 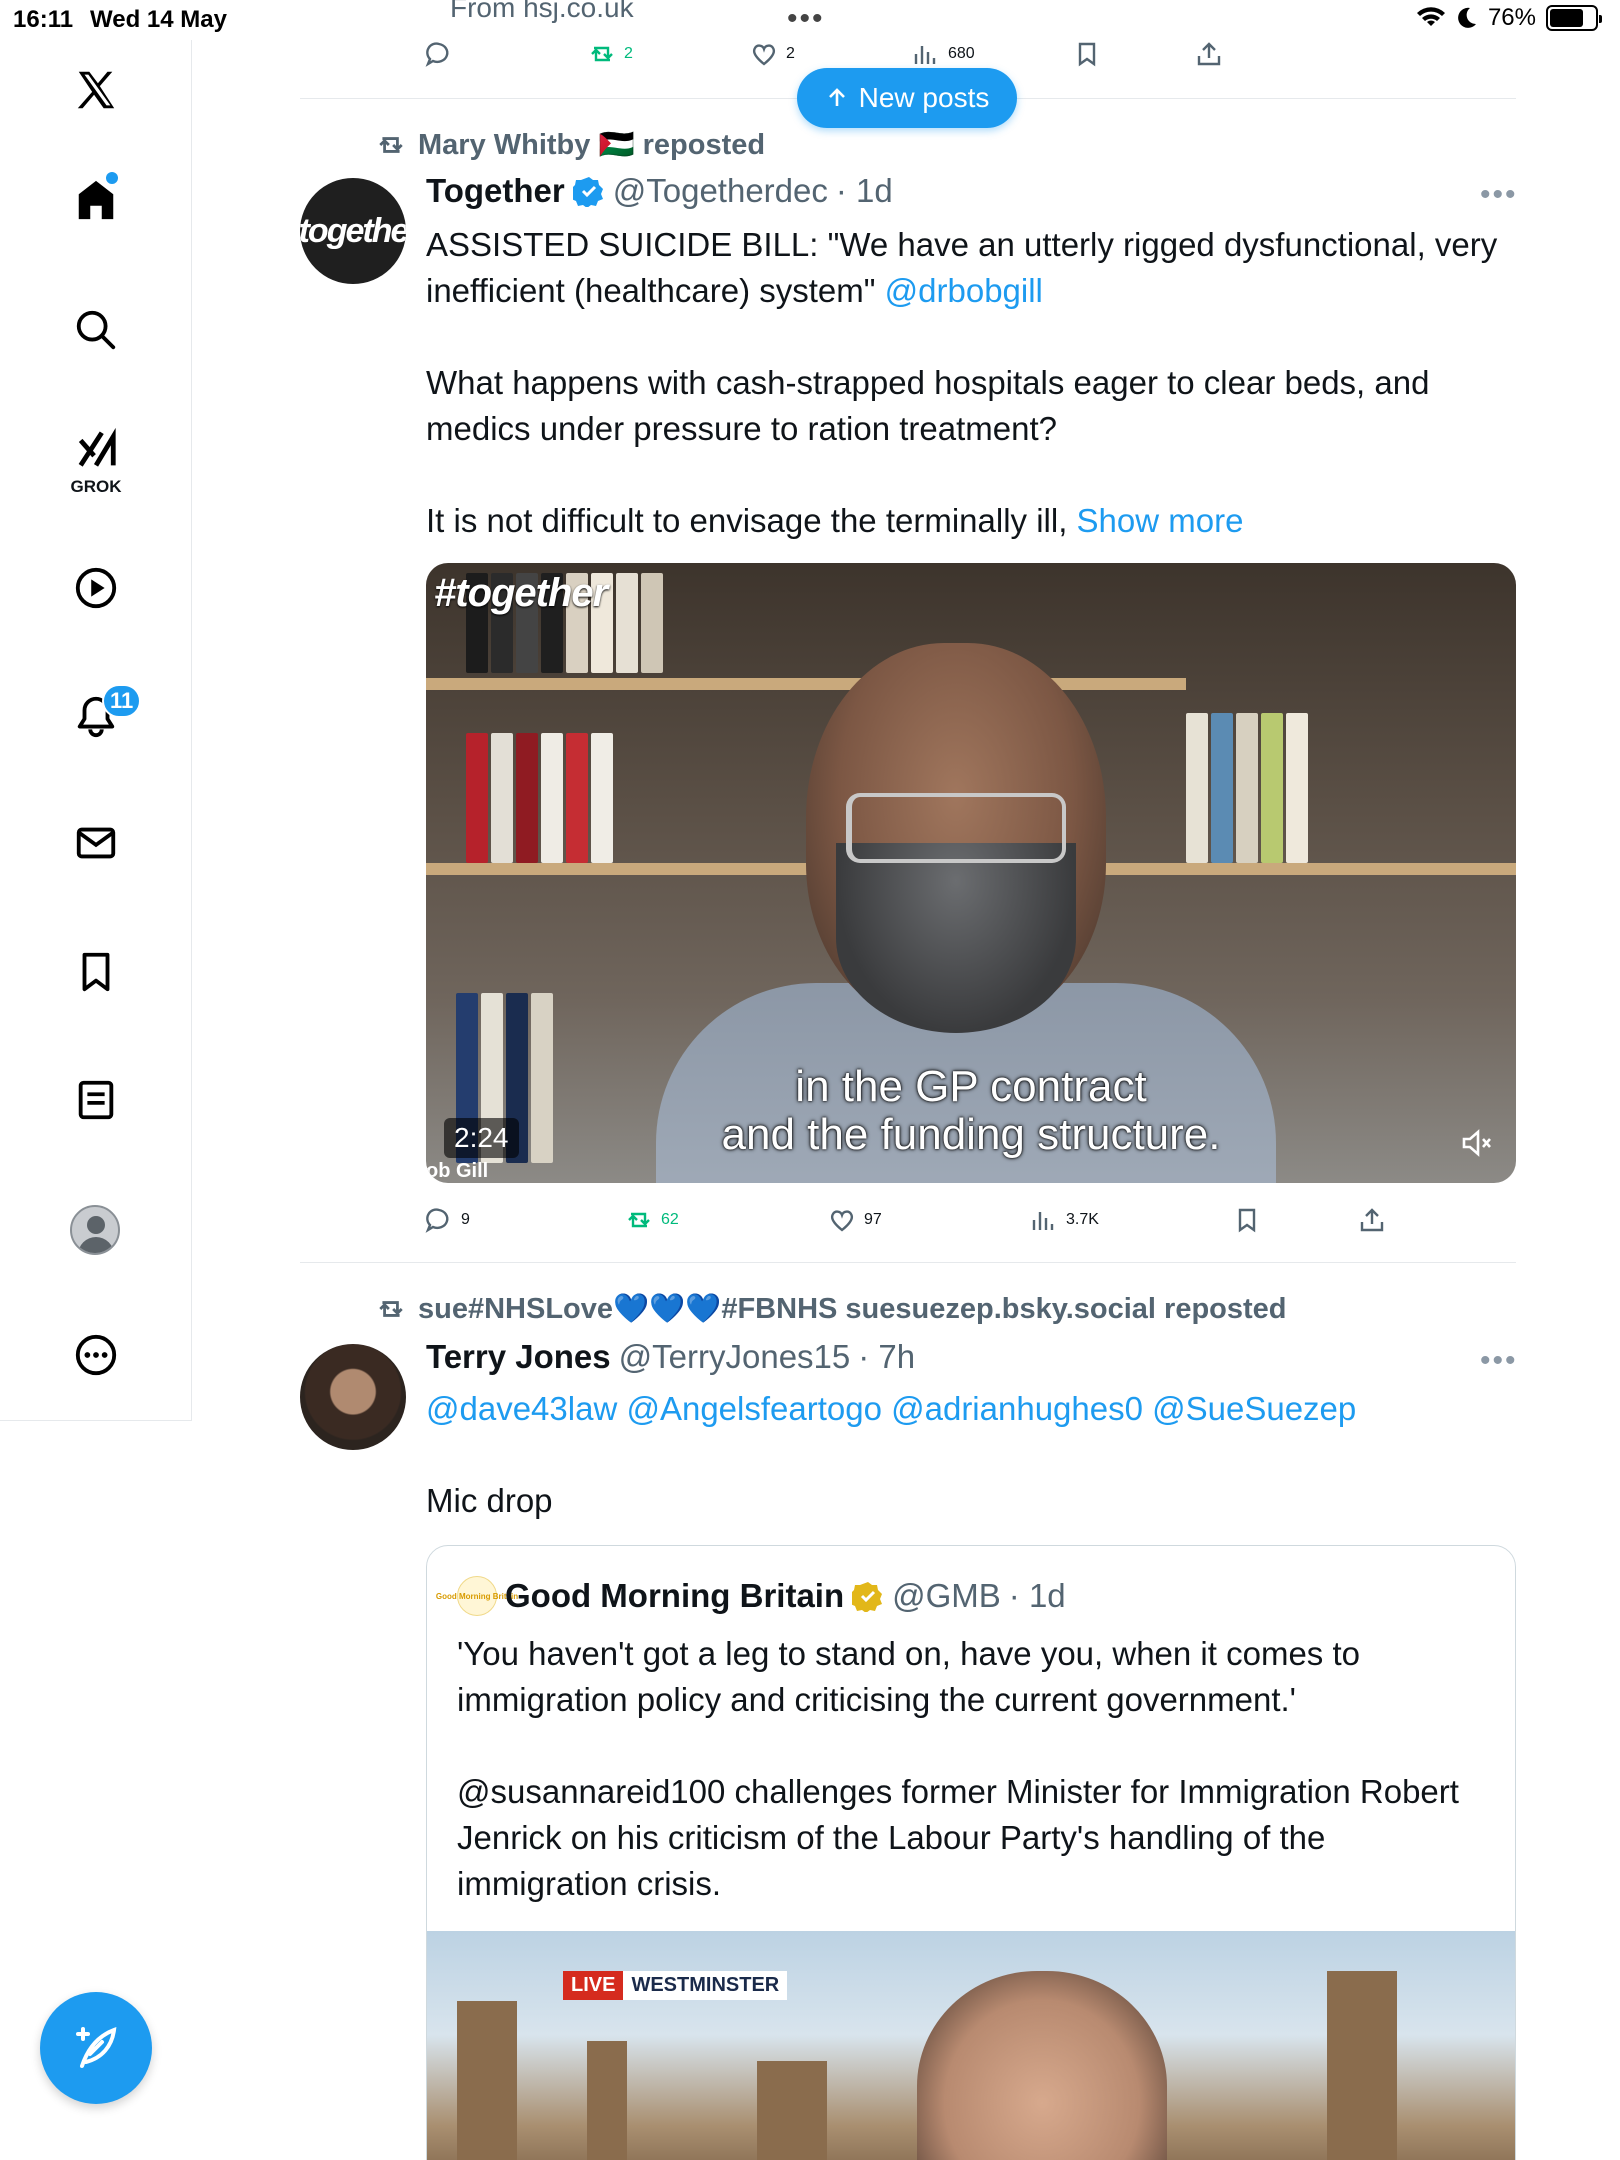 I want to click on more-icon, so click(x=96, y=1355).